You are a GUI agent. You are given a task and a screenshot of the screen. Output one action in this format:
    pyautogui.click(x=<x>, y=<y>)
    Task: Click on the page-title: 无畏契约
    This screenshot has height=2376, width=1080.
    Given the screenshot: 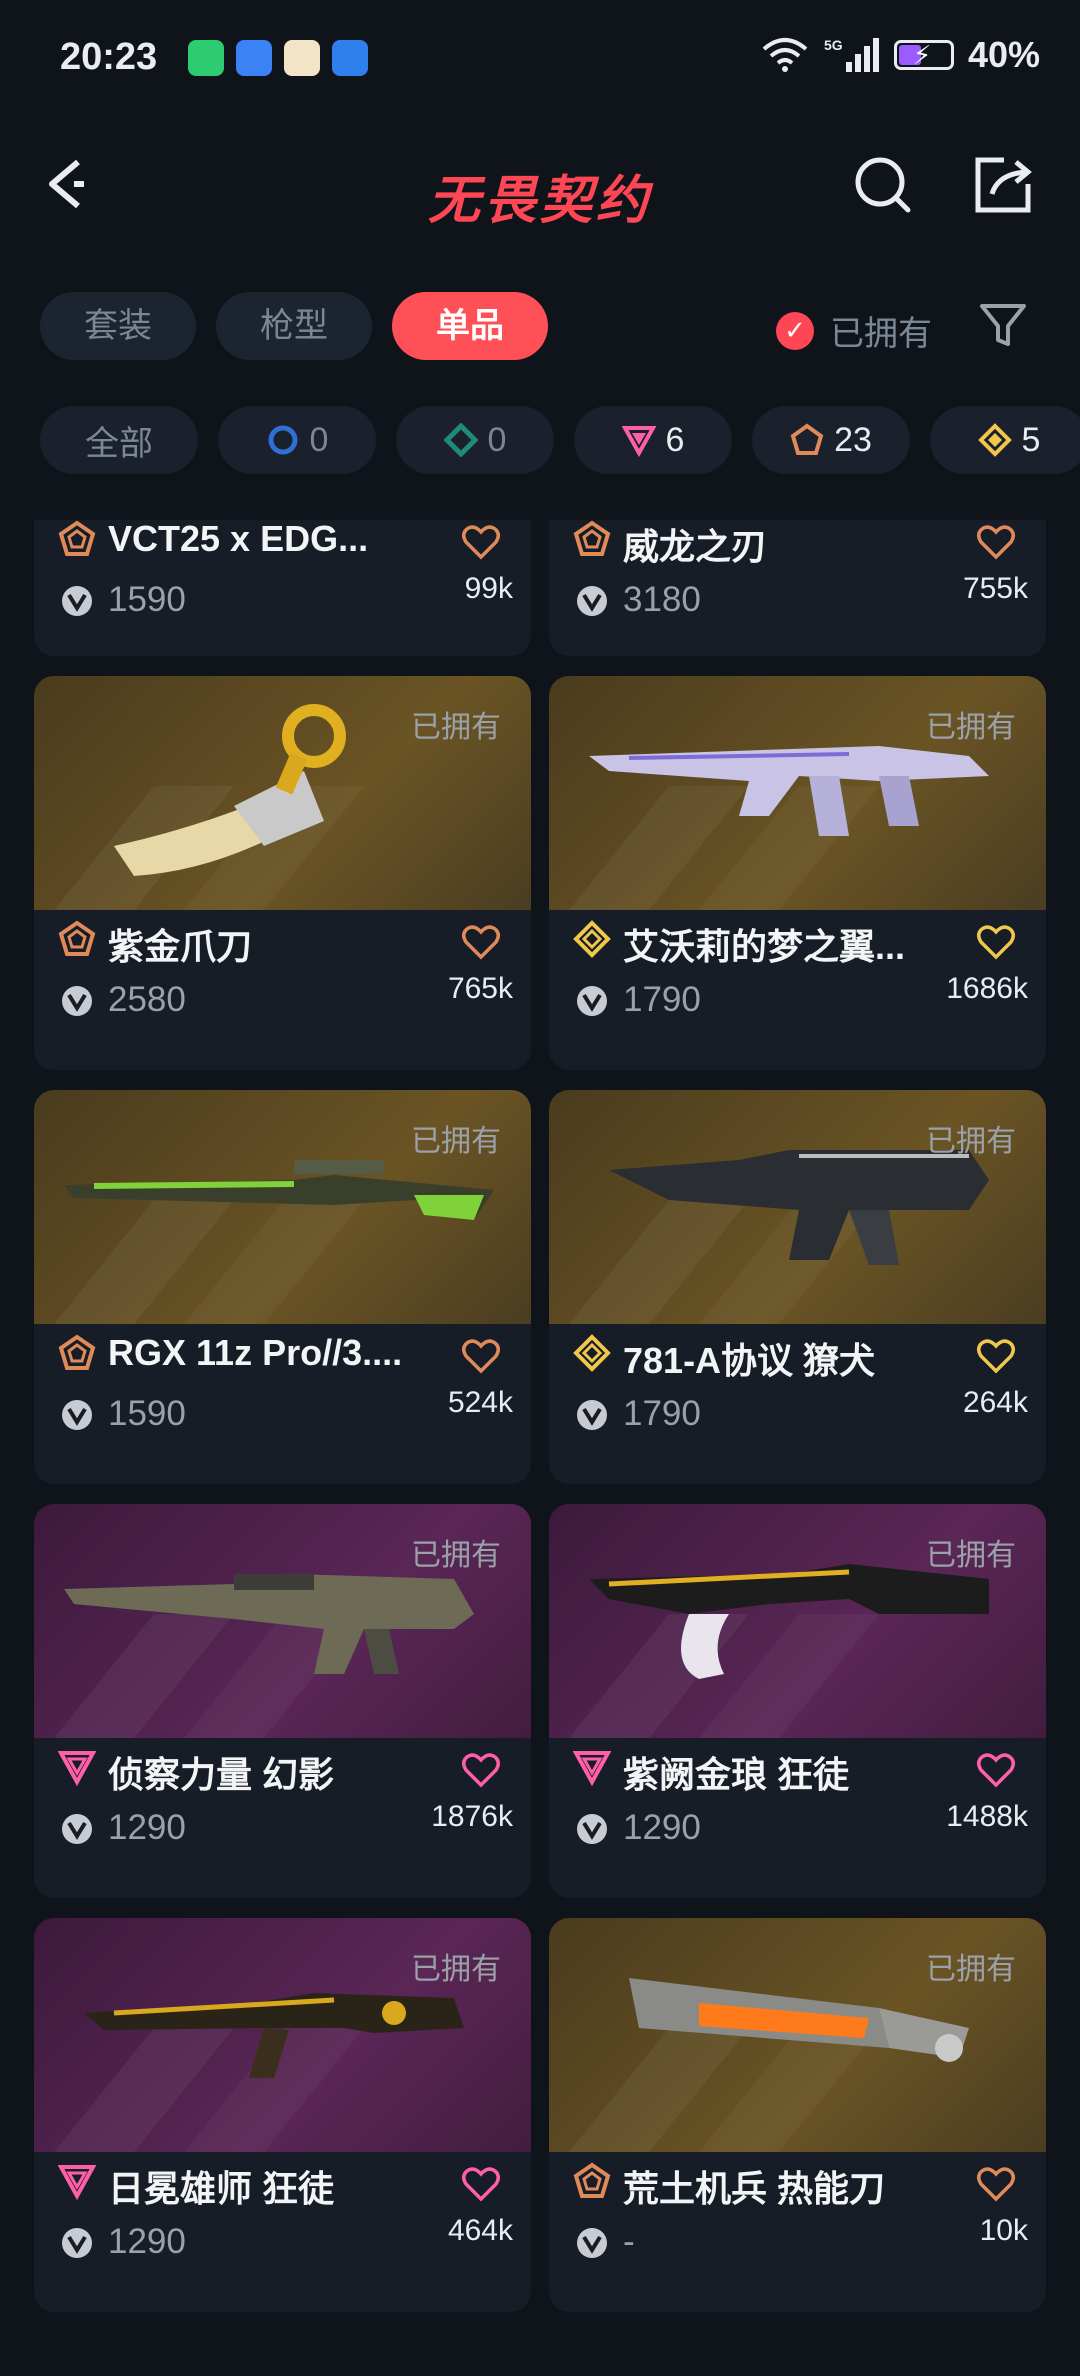 What is the action you would take?
    pyautogui.click(x=539, y=201)
    